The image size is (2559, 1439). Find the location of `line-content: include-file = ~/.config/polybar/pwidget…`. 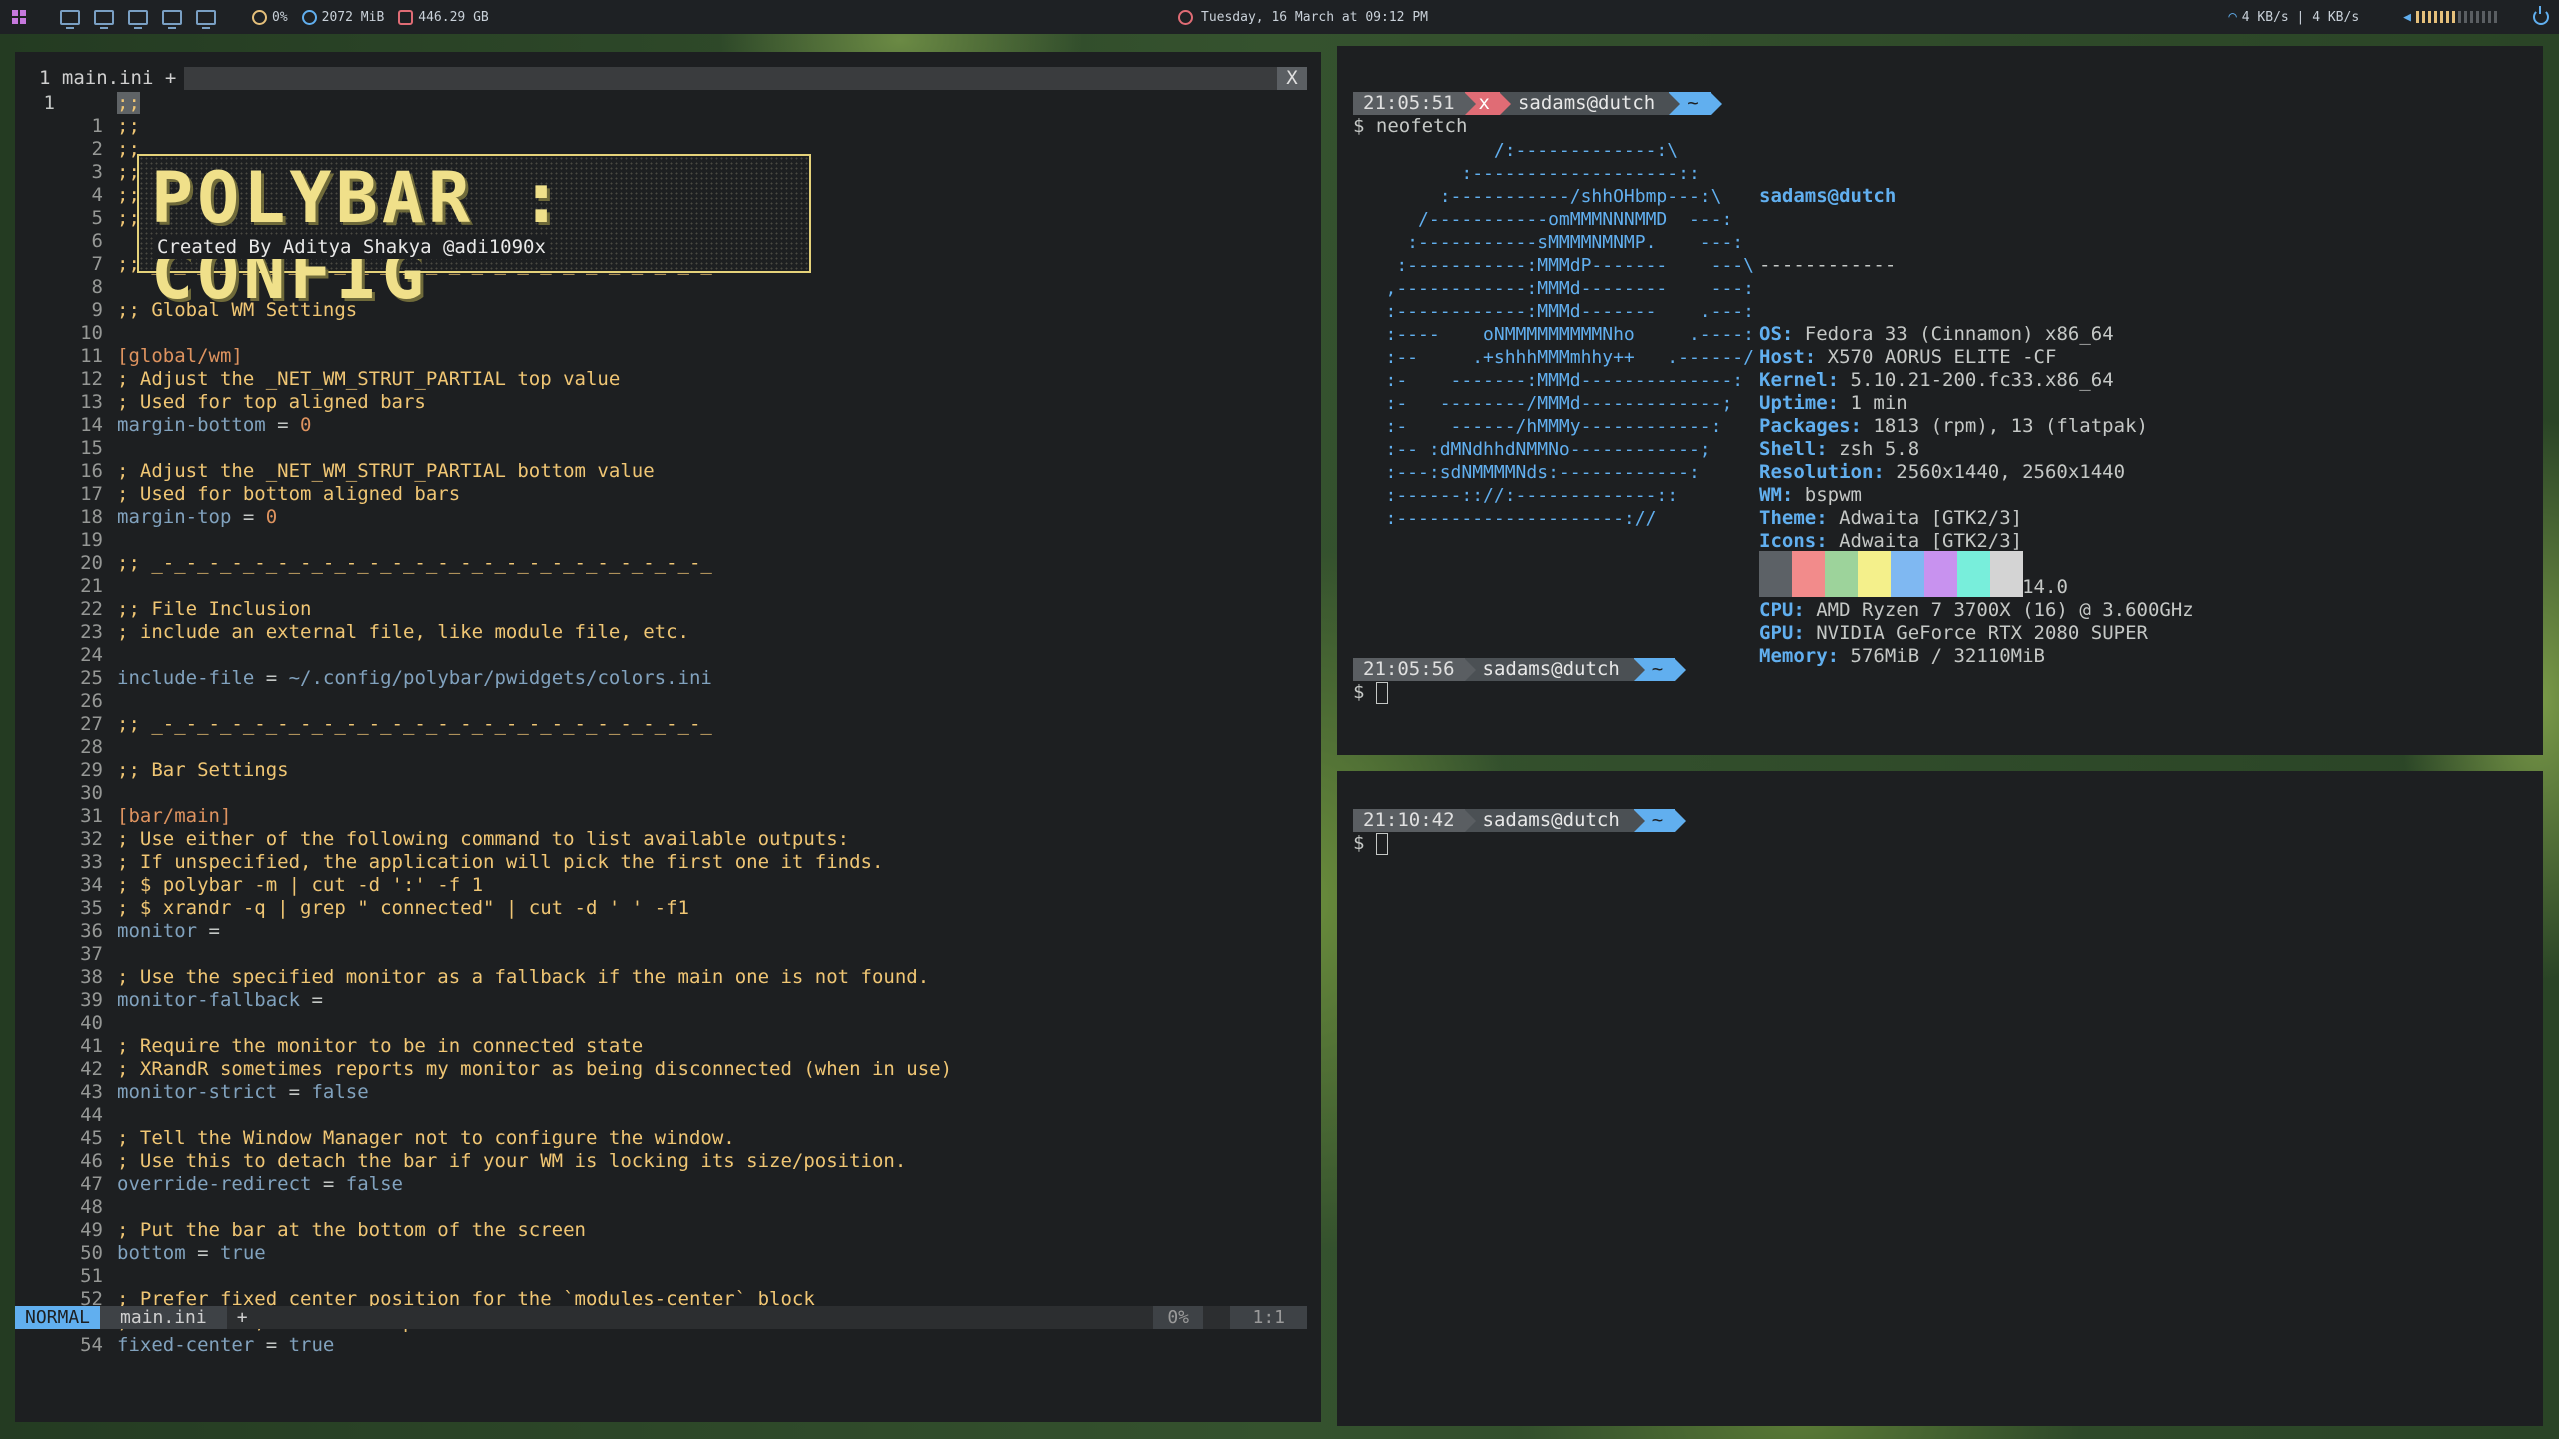

line-content: include-file = ~/.config/polybar/pwidget… is located at coordinates (716, 678).